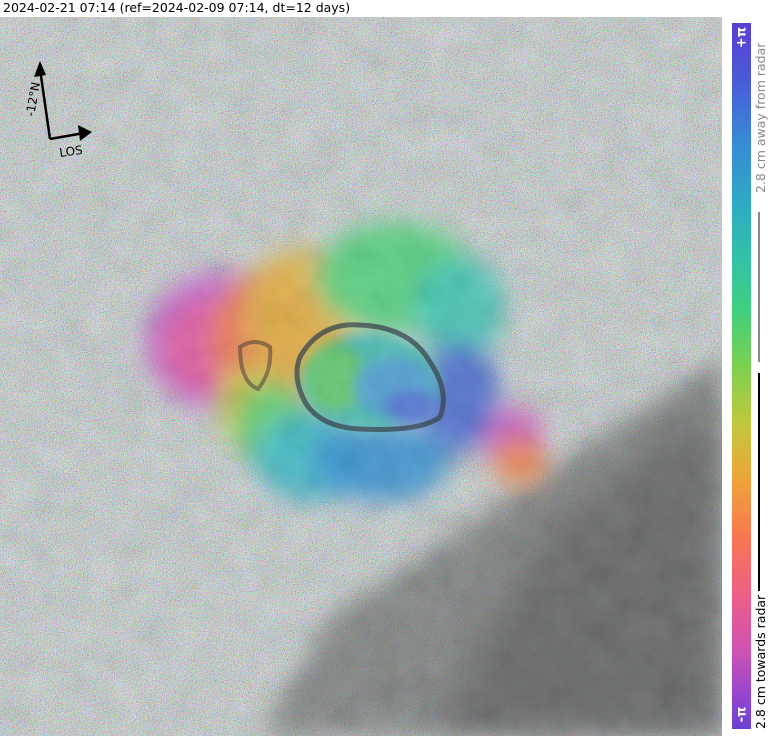 This screenshot has width=770, height=736. Describe the element at coordinates (759, 482) in the screenshot. I see `towards-arrow-line` at that location.